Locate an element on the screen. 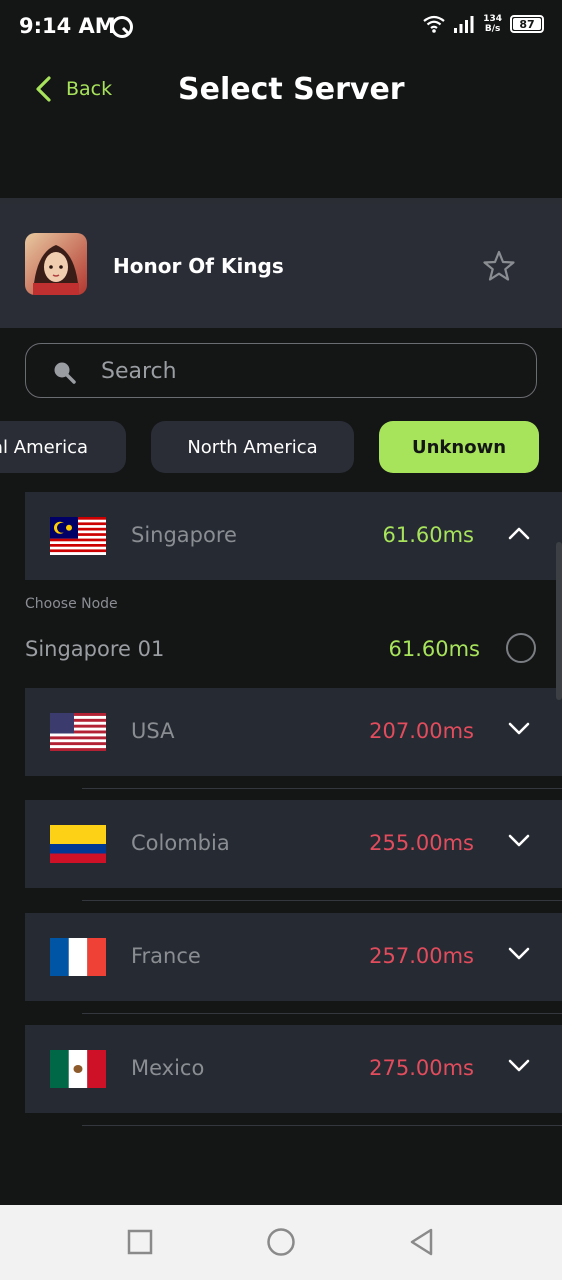 The height and width of the screenshot is (1280, 562). france-flag-icon is located at coordinates (78, 957).